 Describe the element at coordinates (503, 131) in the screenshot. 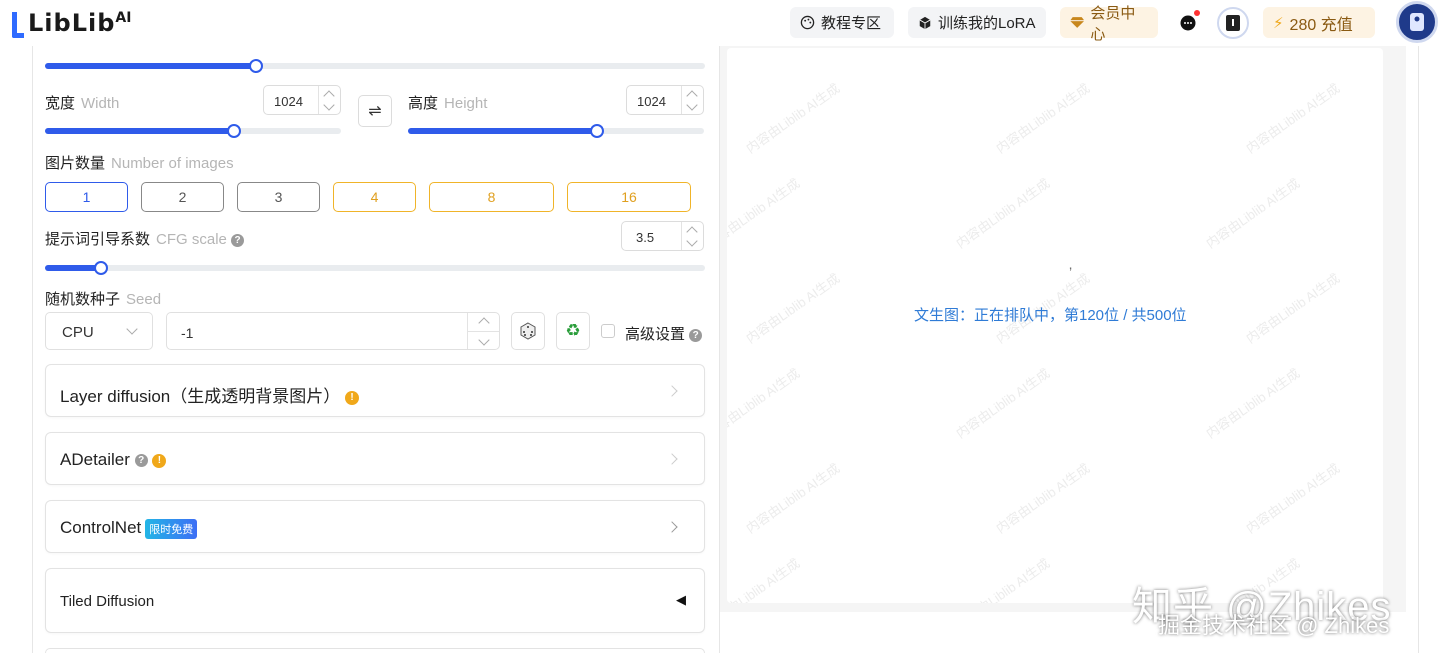

I see `height-slider-fill` at that location.